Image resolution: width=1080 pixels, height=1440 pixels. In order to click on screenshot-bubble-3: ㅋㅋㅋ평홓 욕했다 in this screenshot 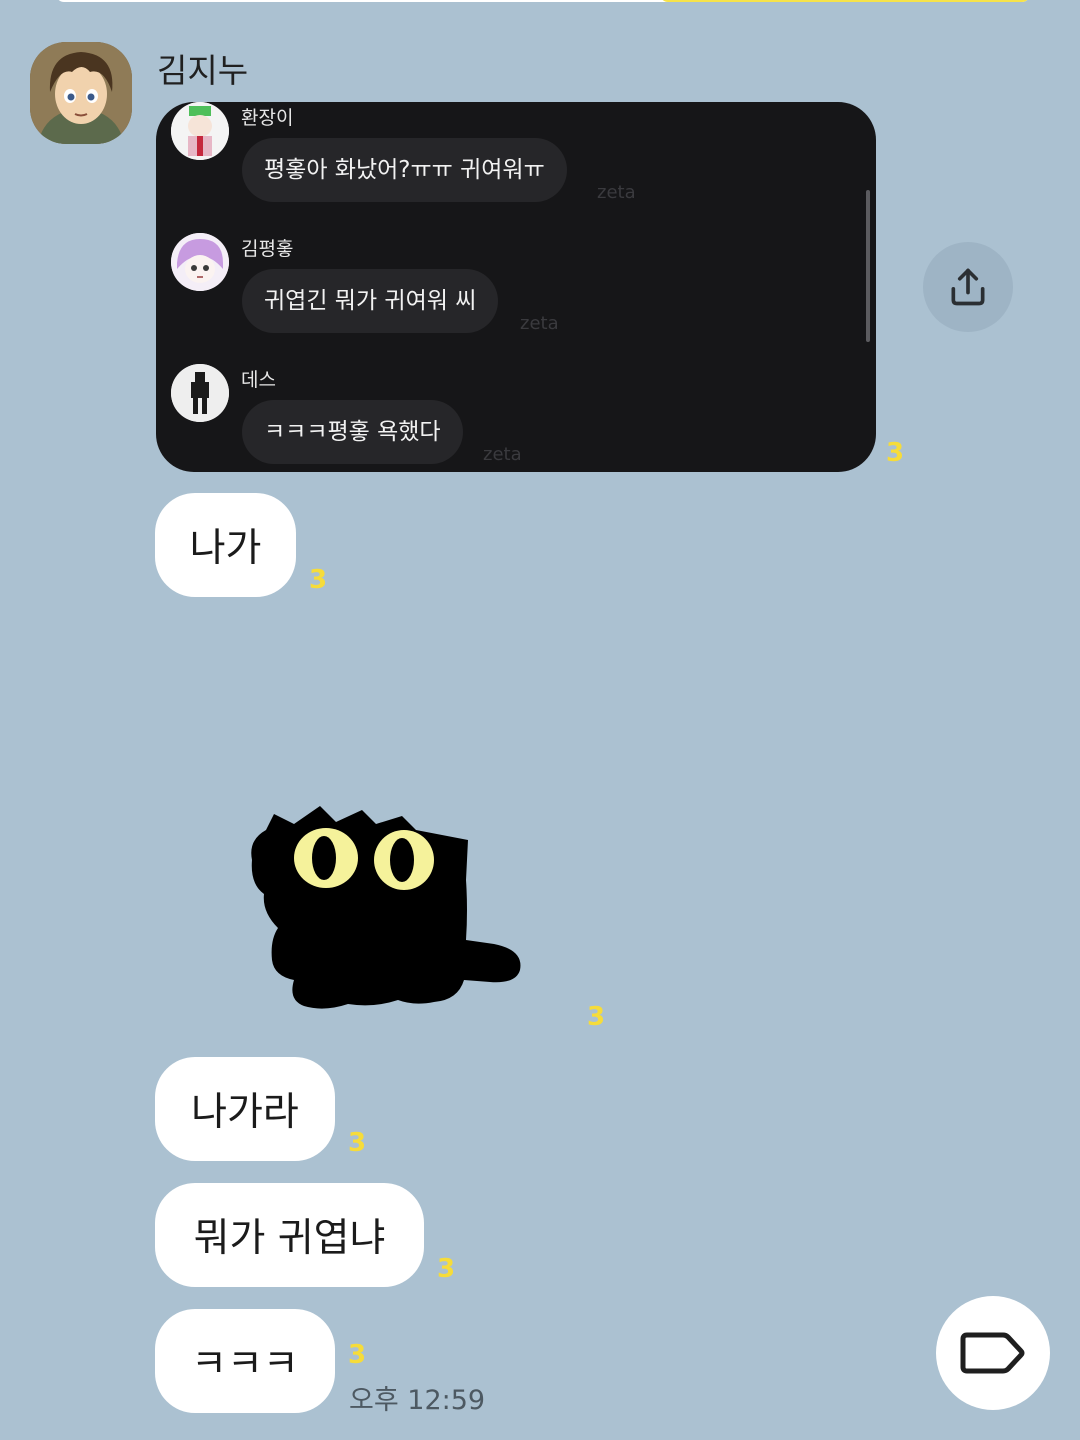, I will do `click(352, 432)`.